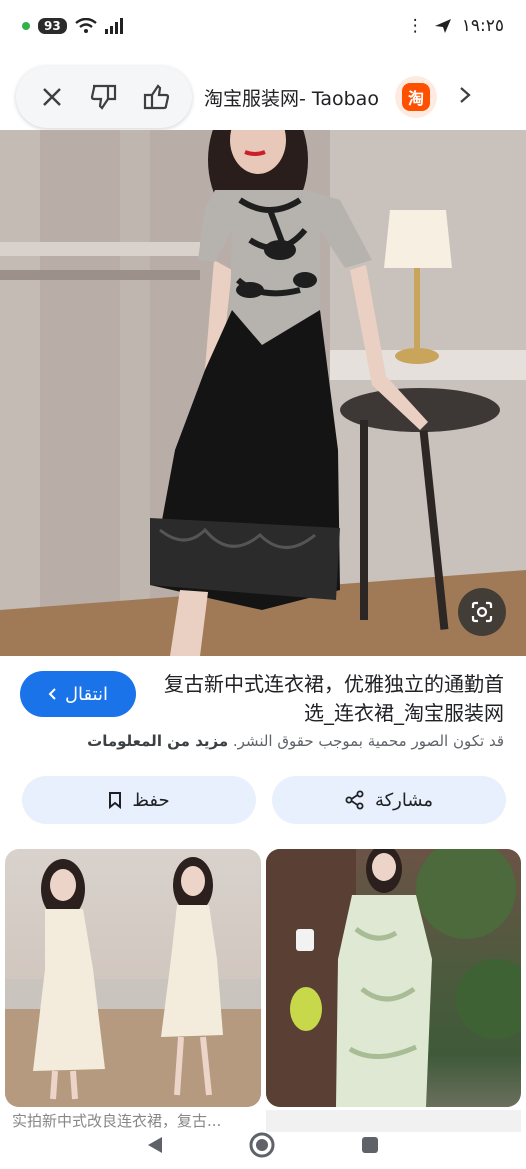 The width and height of the screenshot is (526, 1169). I want to click on app-bar: 淘宝服装网- Taobao 淘, so click(263, 97).